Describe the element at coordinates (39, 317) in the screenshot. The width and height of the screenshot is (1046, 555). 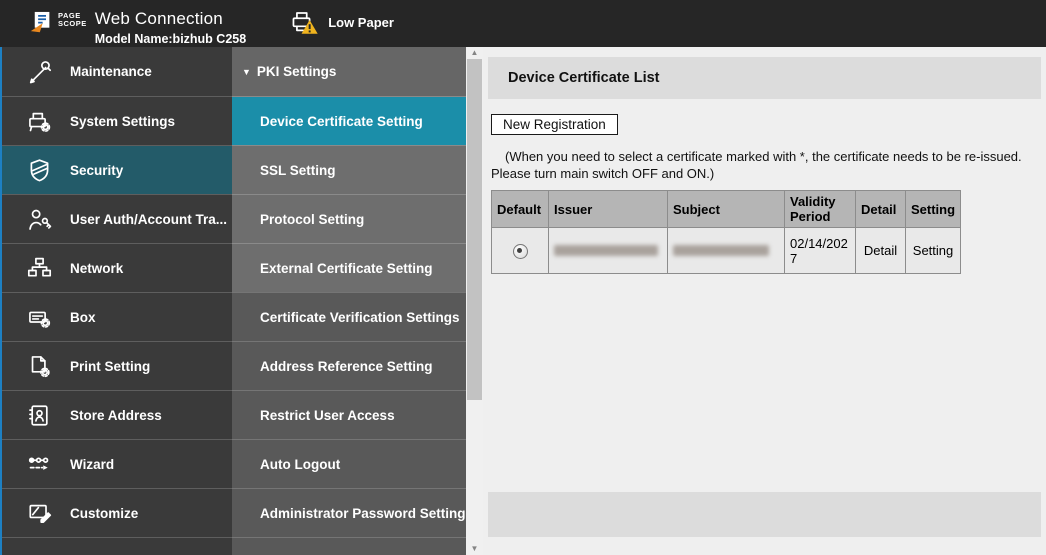
I see `box-icon` at that location.